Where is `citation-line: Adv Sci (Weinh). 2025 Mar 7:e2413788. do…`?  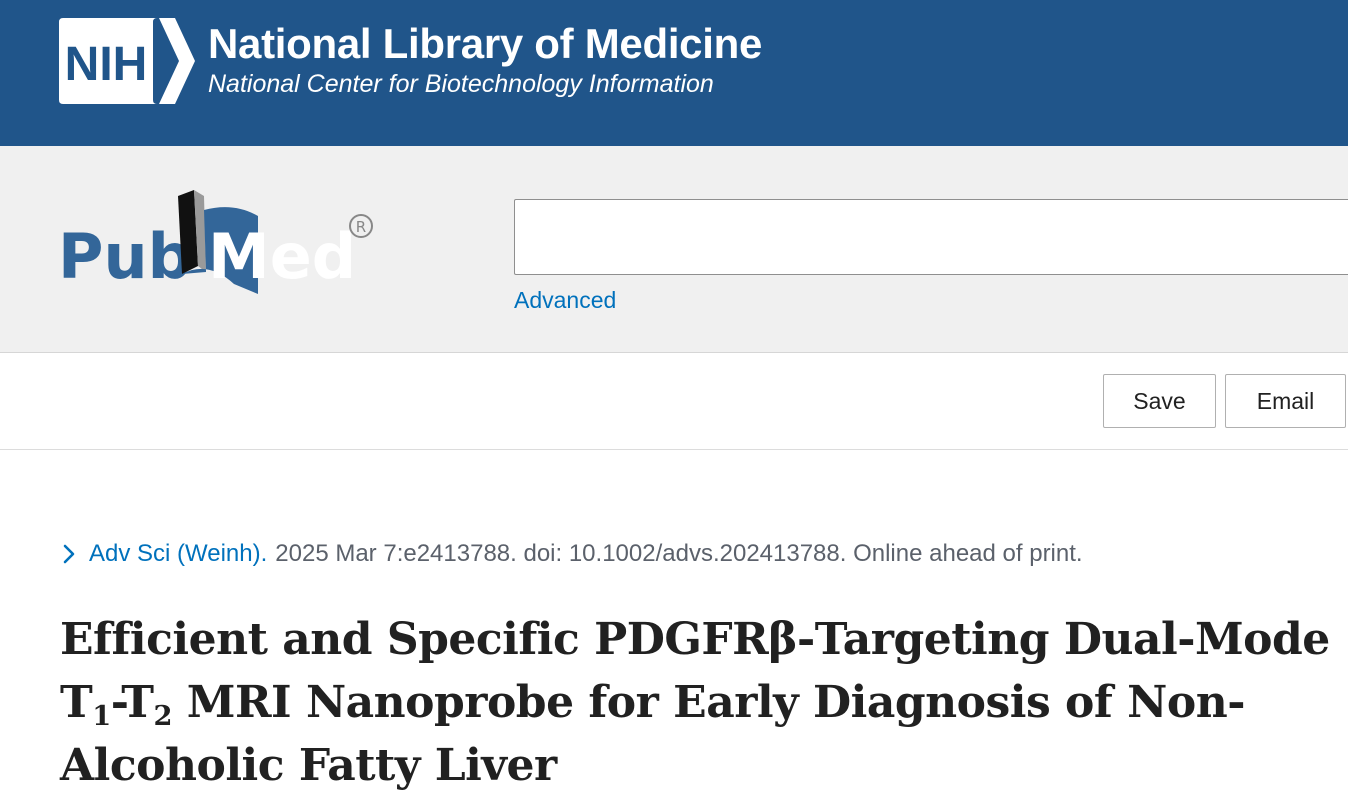 citation-line: Adv Sci (Weinh). 2025 Mar 7:e2413788. do… is located at coordinates (571, 554).